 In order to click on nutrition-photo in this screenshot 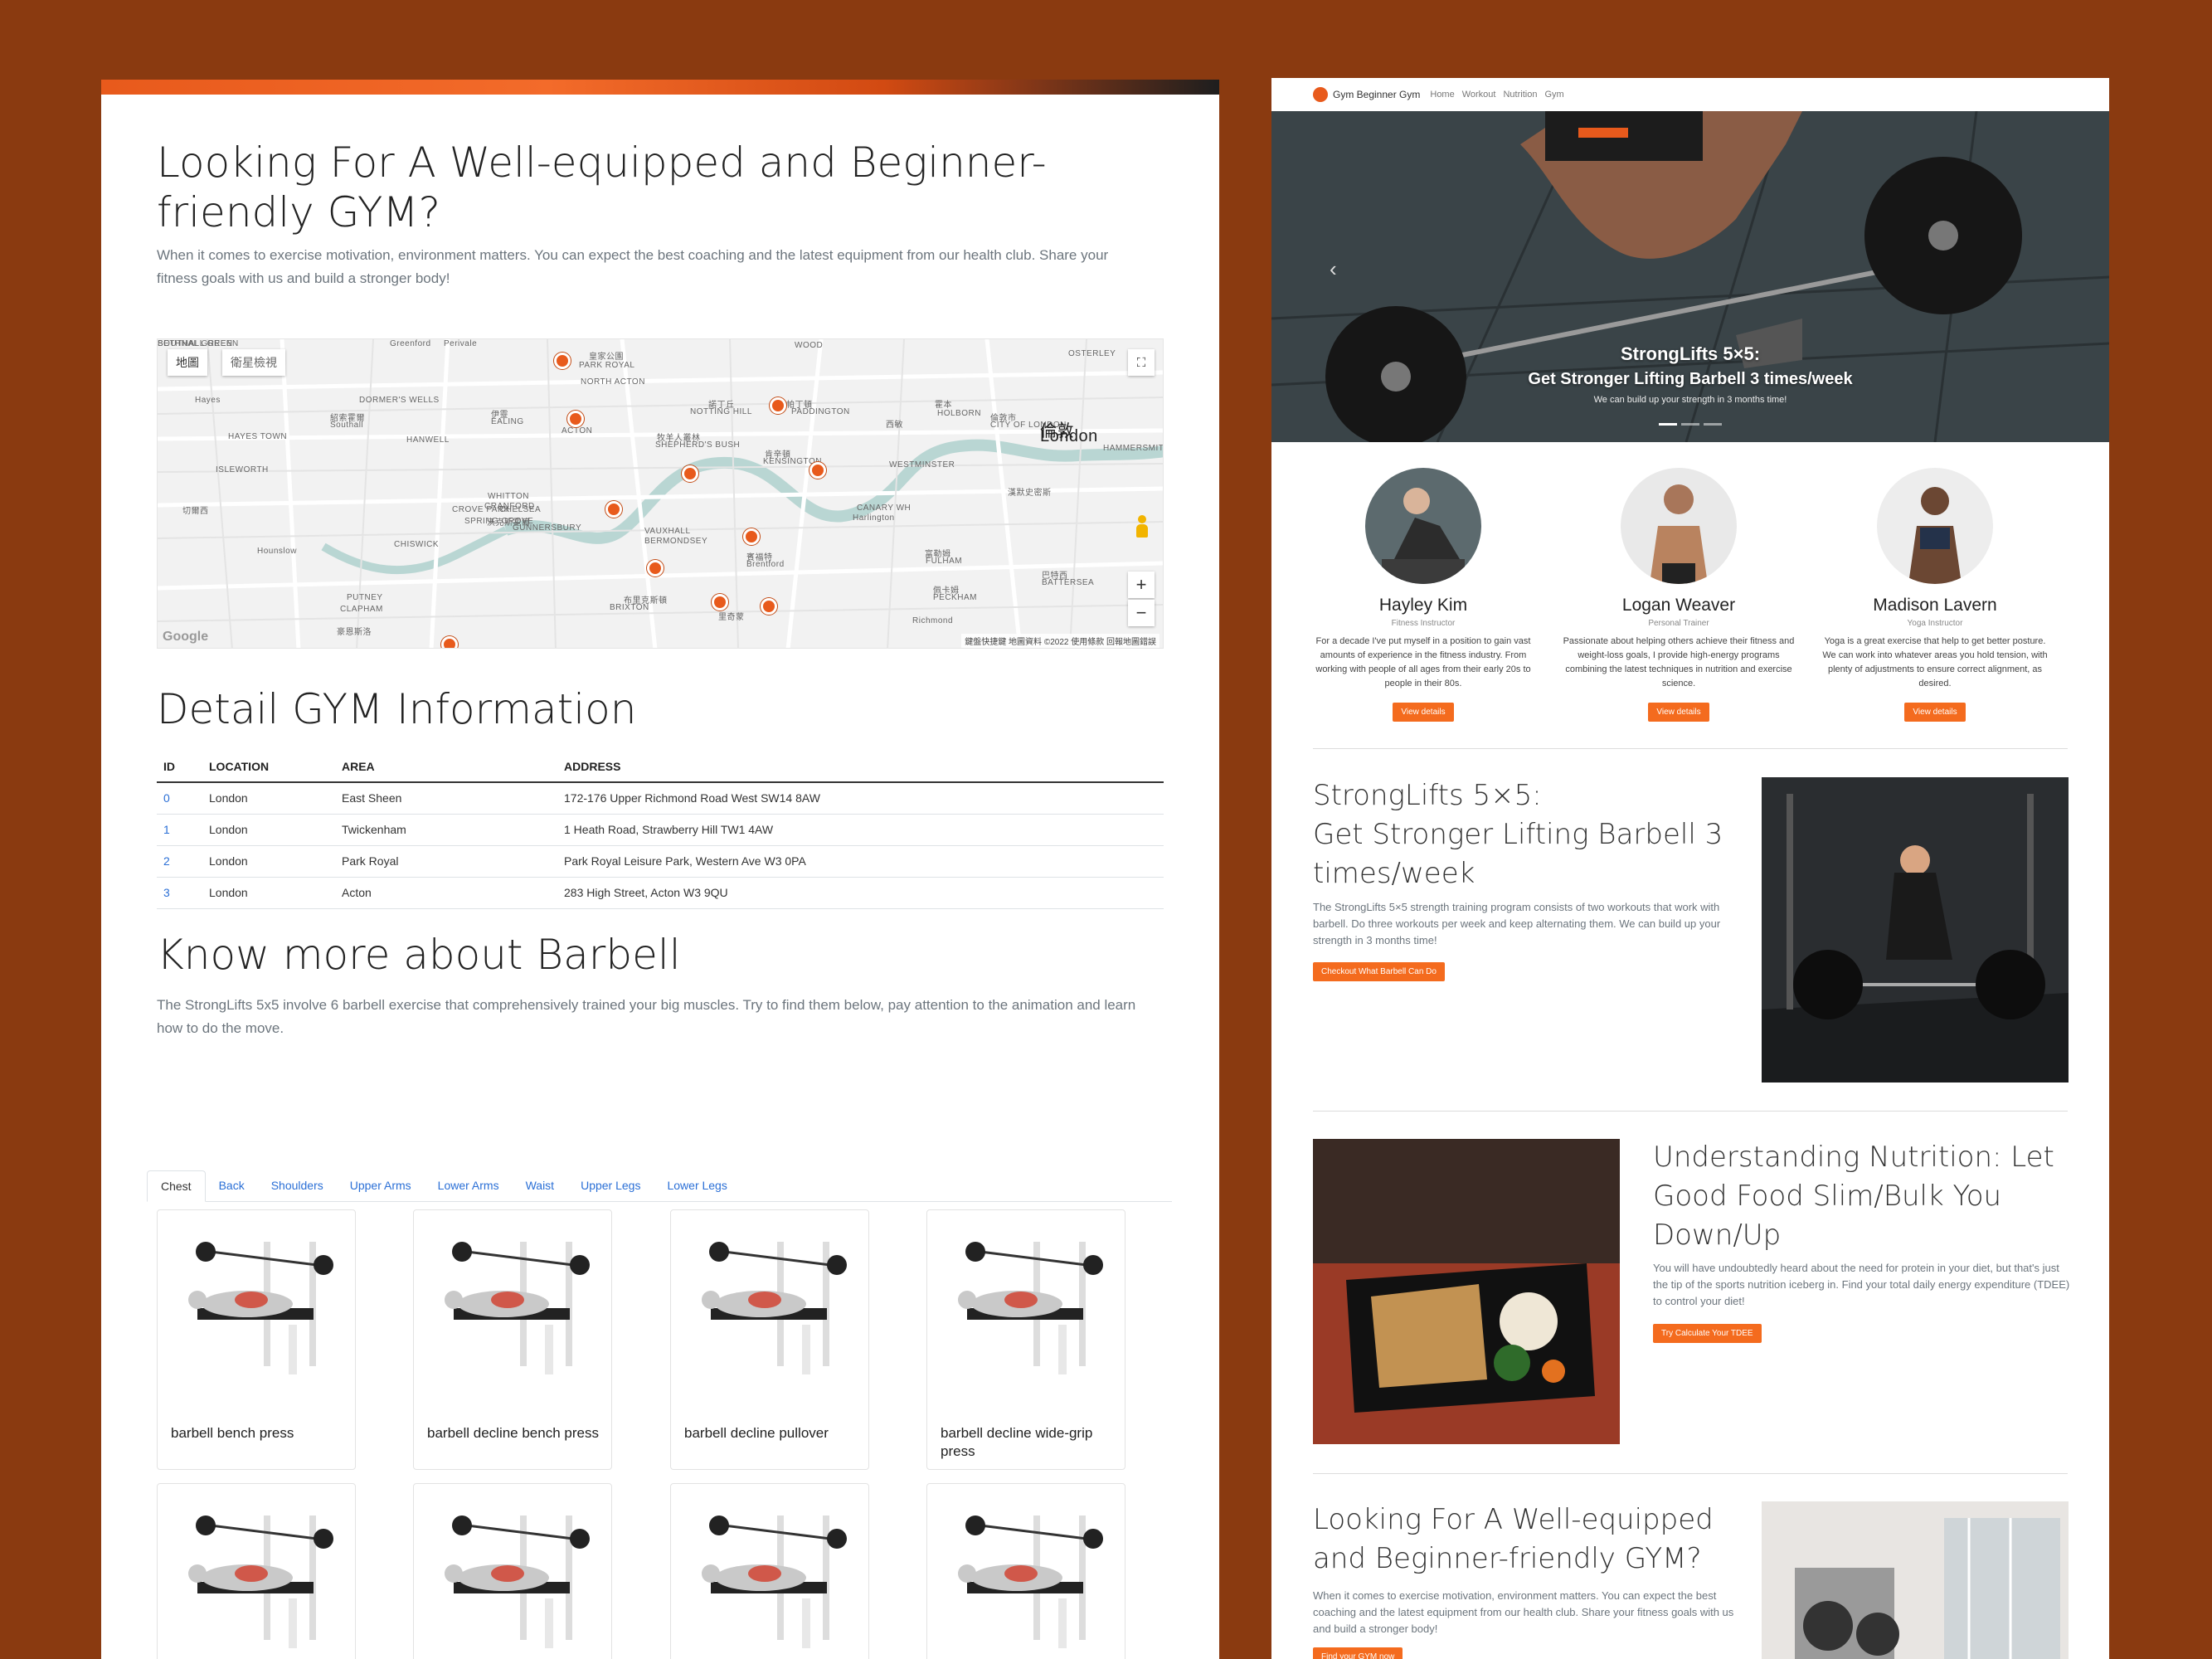, I will do `click(1466, 1291)`.